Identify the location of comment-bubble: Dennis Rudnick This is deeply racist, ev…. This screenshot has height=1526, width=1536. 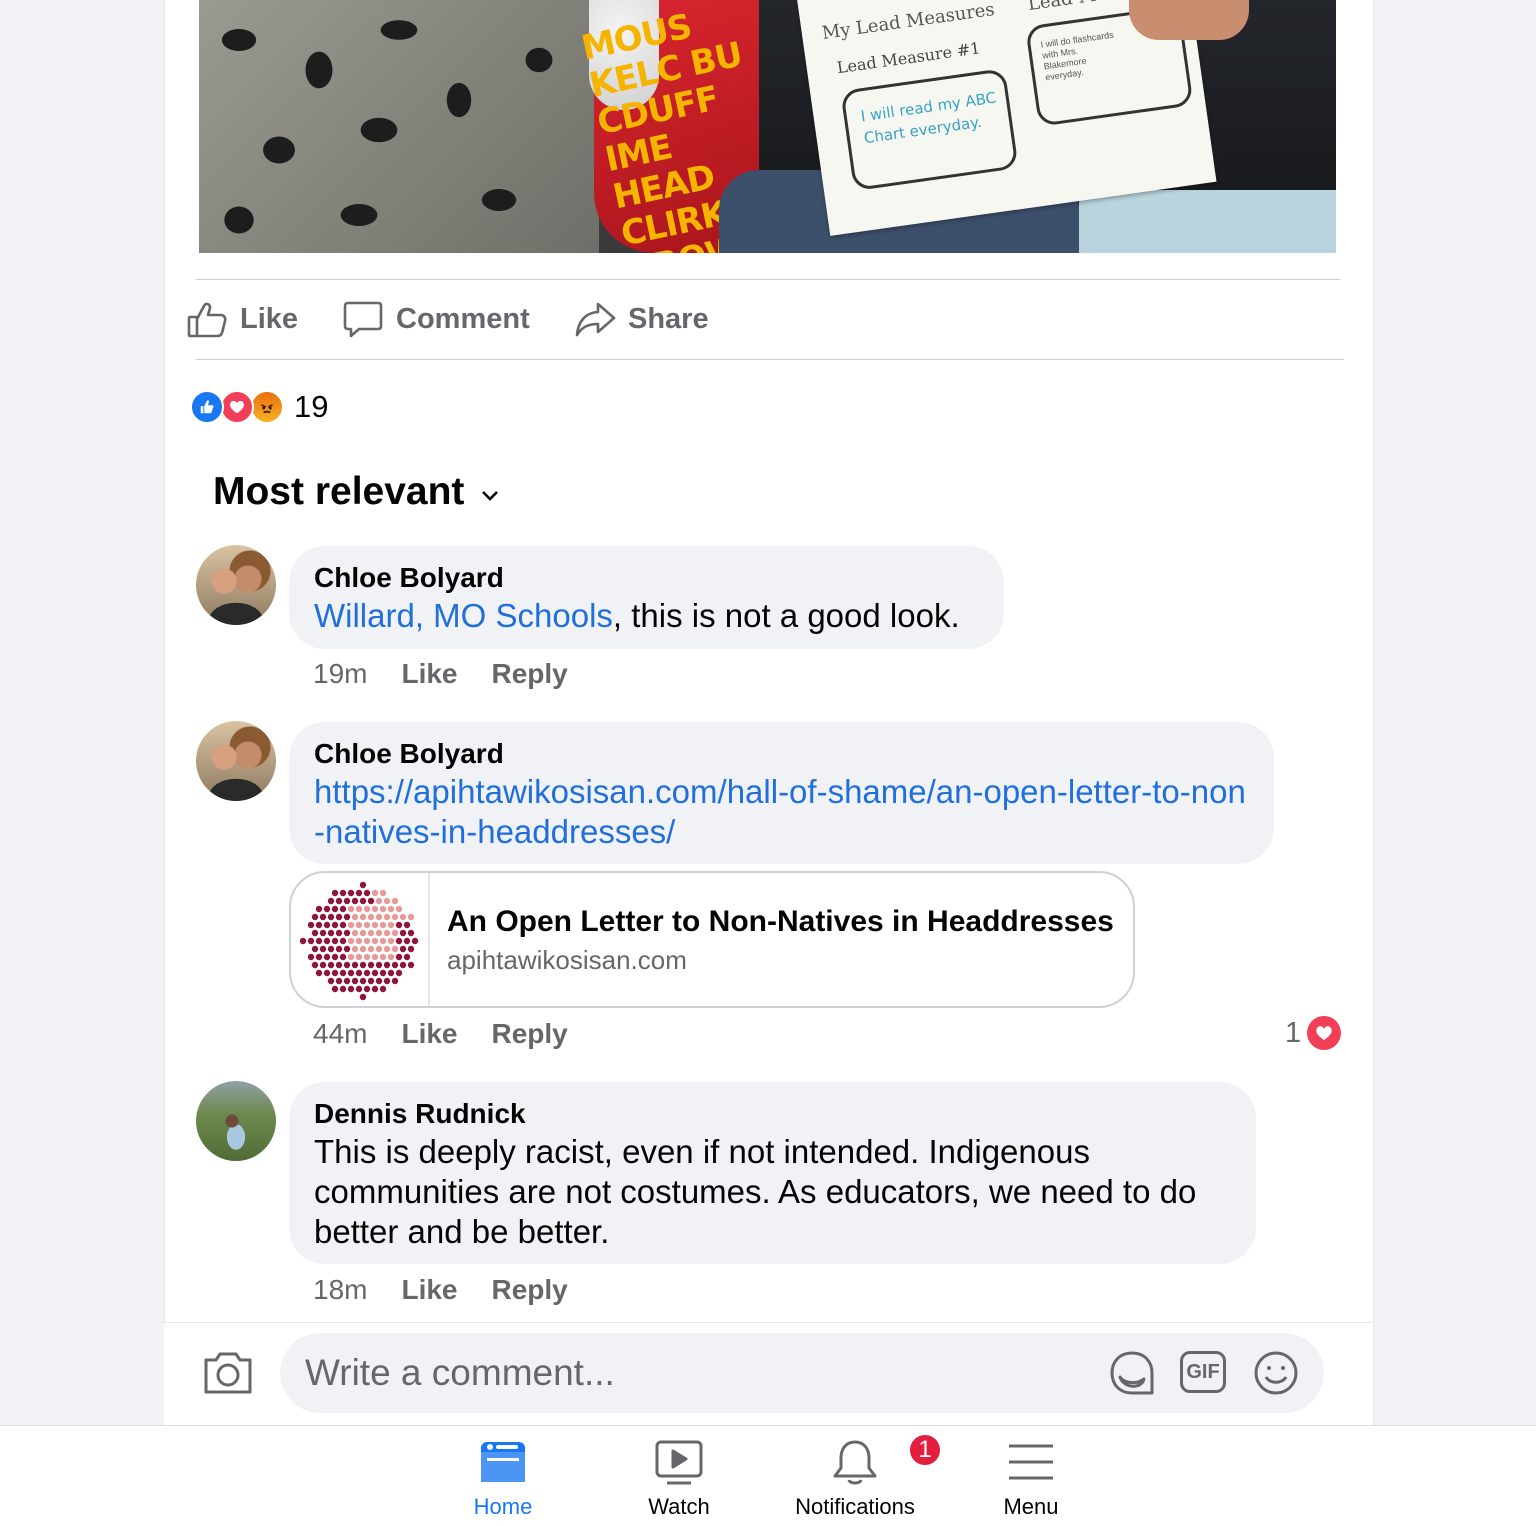
(772, 1173).